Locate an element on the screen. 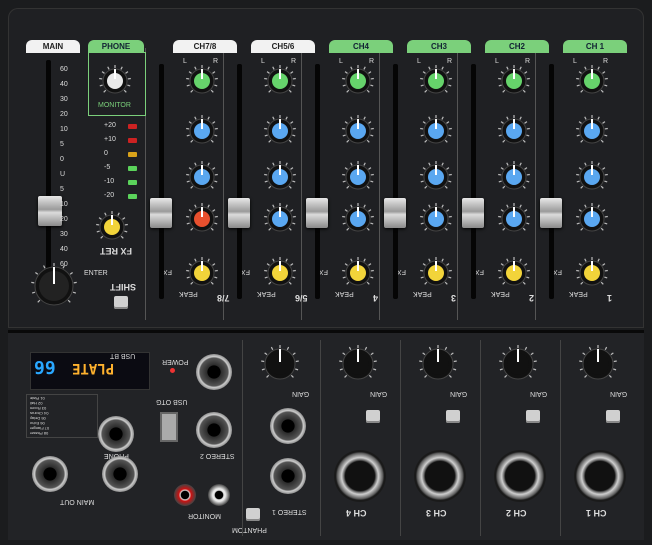 The height and width of the screenshot is (545, 652). mid-eq-knob-ch2 is located at coordinates (514, 177).